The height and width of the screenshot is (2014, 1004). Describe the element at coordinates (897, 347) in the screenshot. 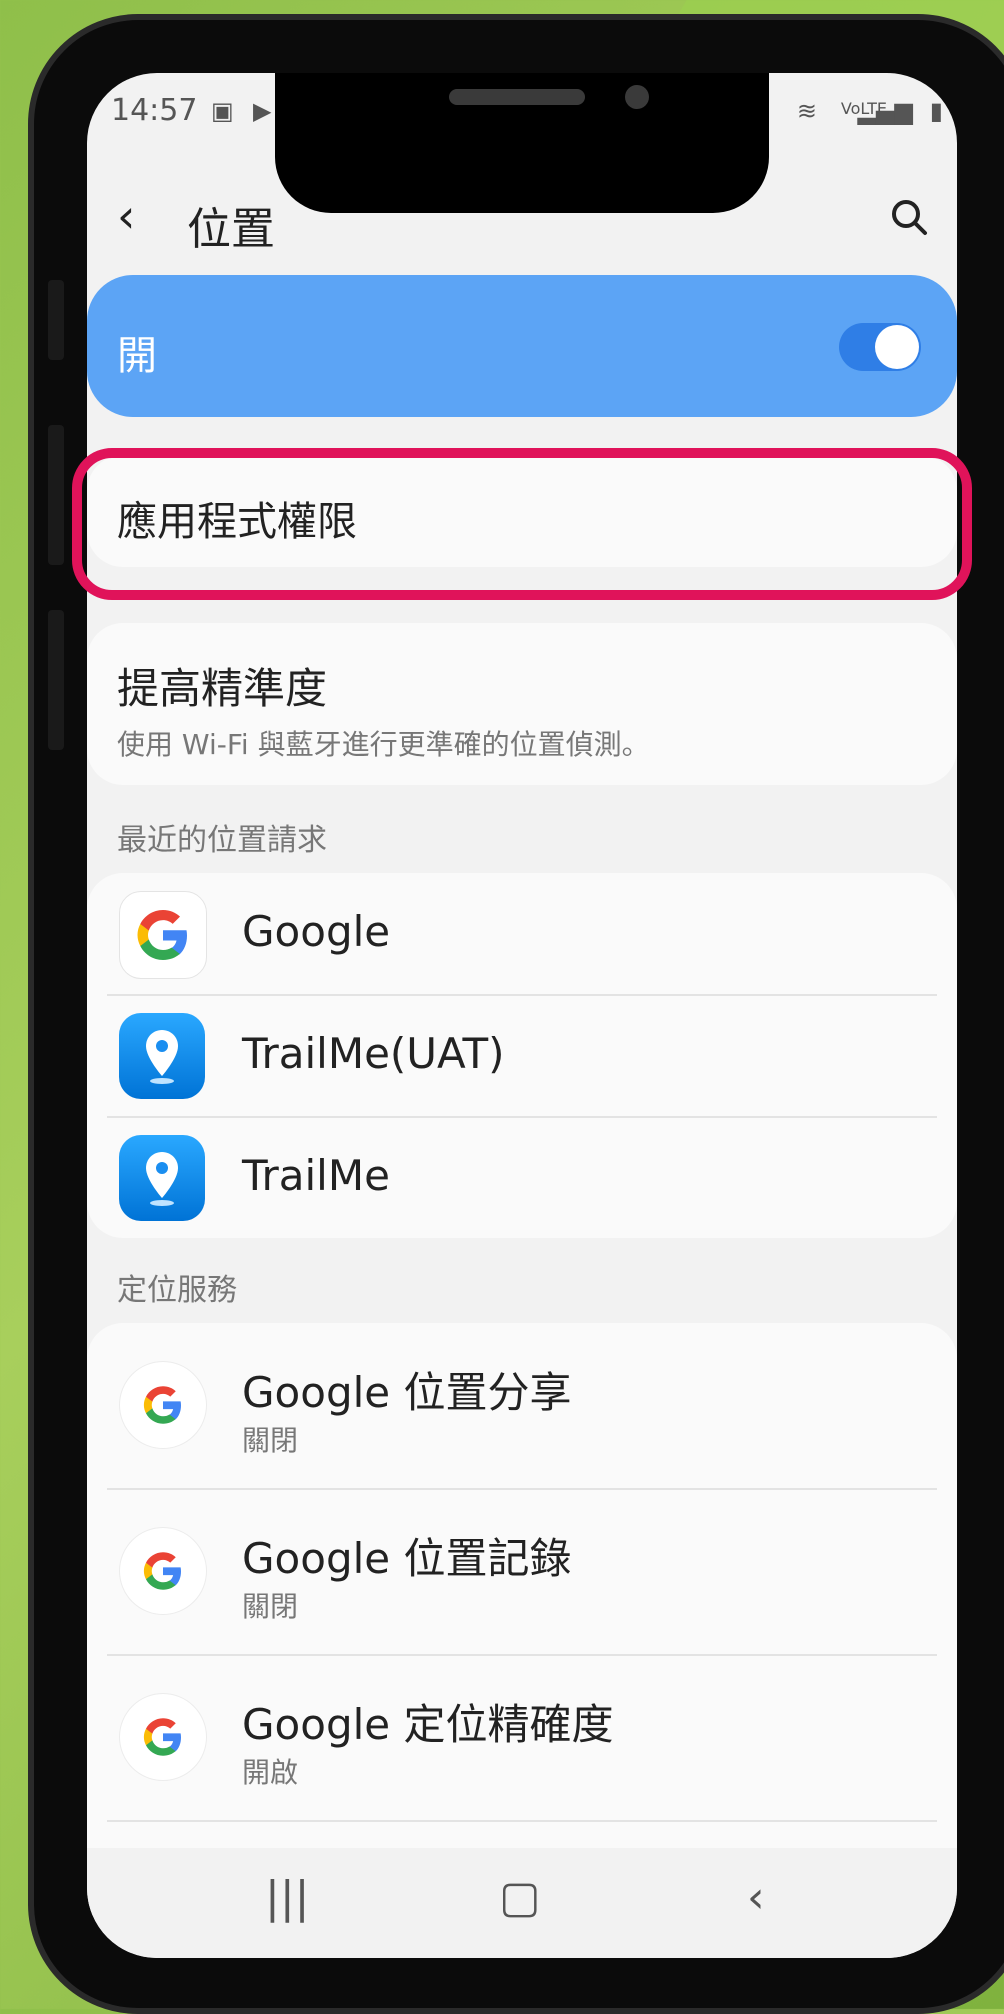

I see `switch-knob` at that location.